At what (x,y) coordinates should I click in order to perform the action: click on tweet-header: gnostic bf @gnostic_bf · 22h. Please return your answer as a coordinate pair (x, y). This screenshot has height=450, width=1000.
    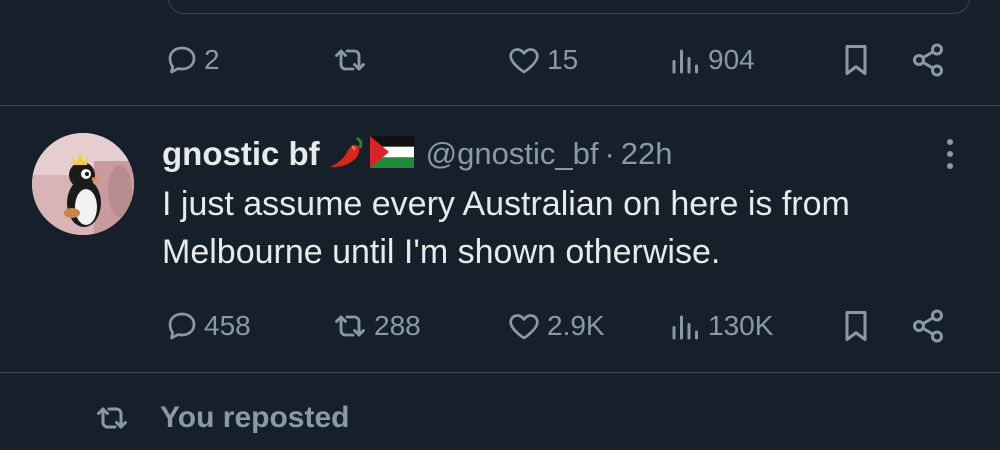
    Looking at the image, I should click on (417, 154).